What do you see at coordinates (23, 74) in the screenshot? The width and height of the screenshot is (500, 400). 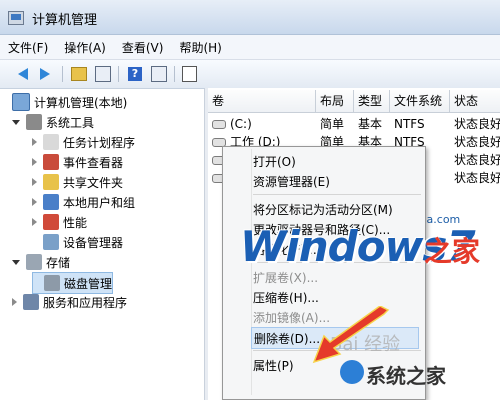 I see `back-arrow-icon` at bounding box center [23, 74].